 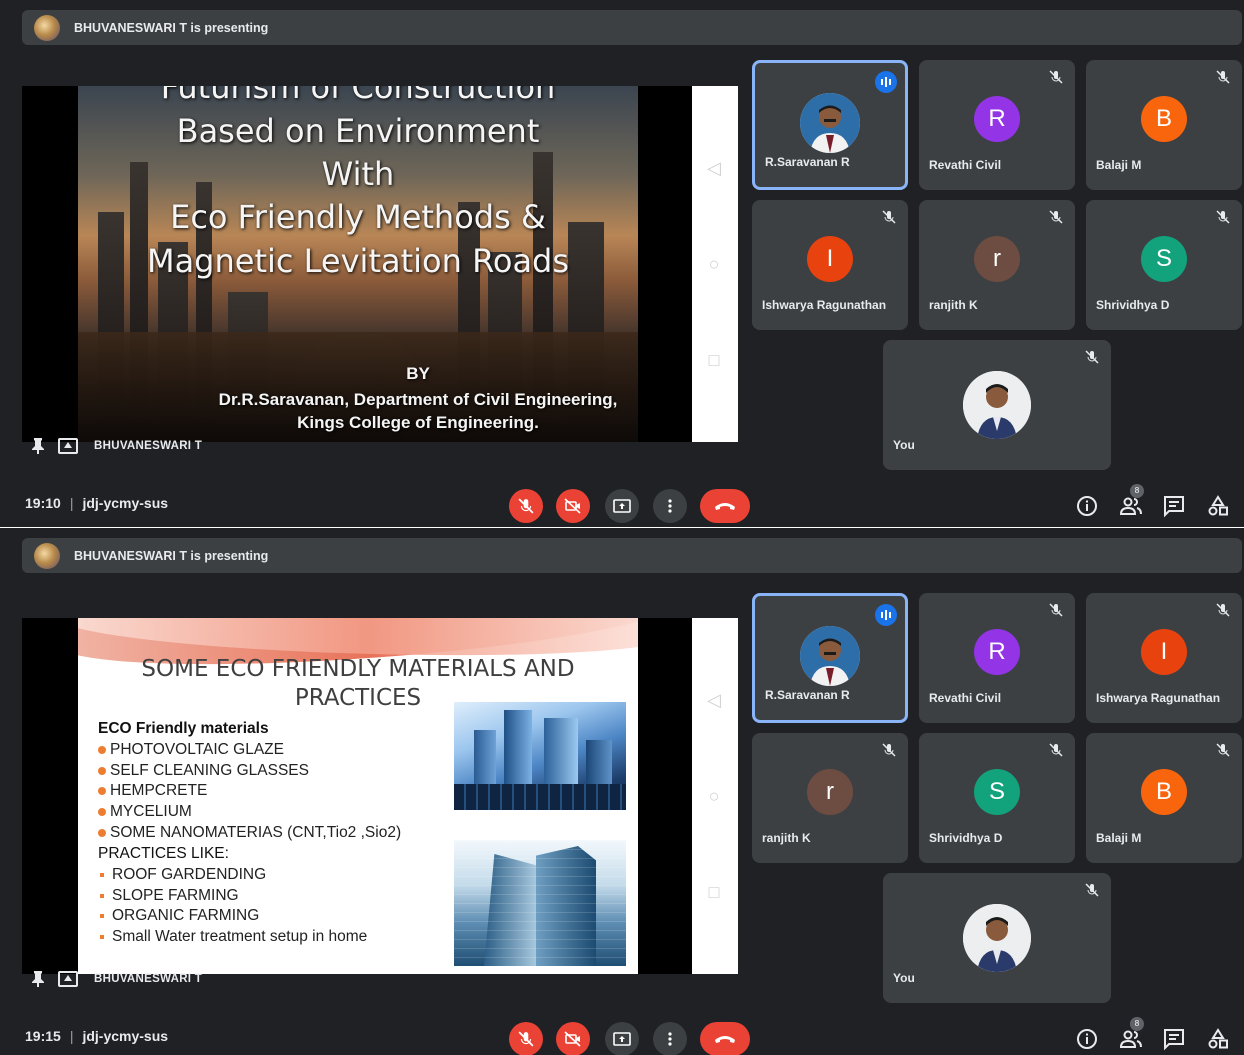 I want to click on list-item: ROOF GARDENDING, so click(x=232, y=875).